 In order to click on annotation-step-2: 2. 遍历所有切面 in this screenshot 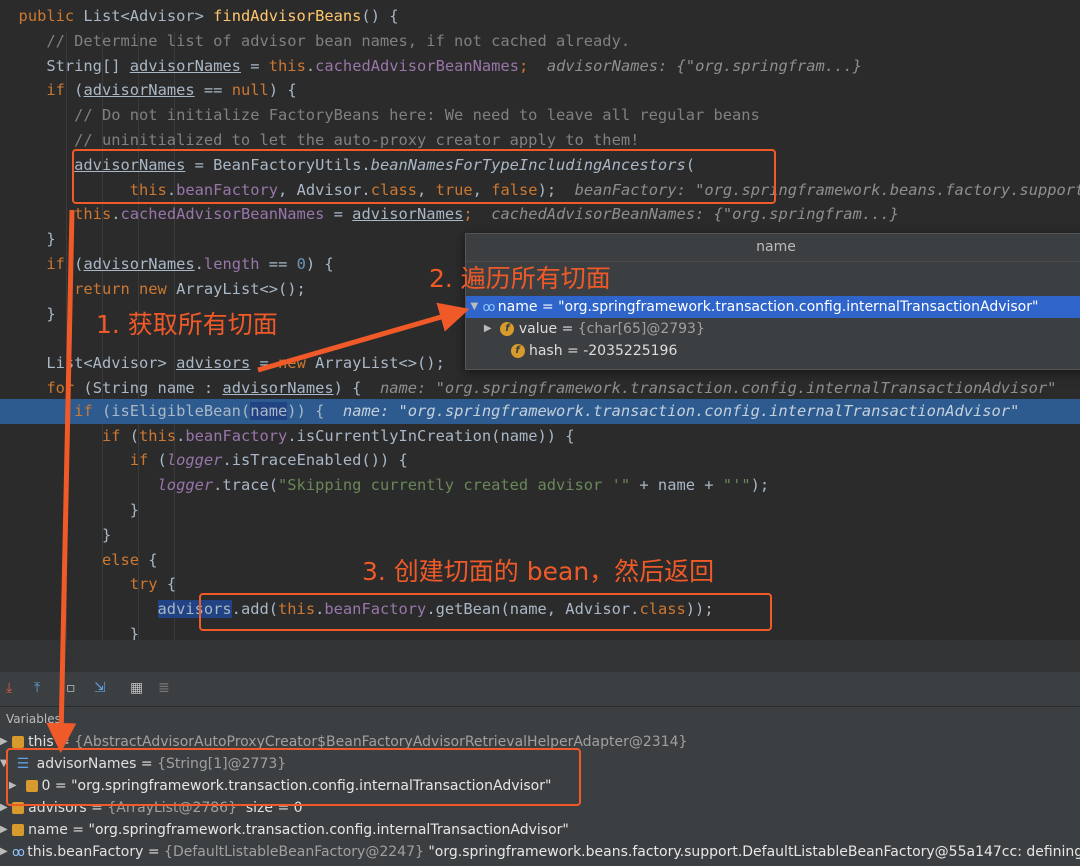, I will do `click(520, 278)`.